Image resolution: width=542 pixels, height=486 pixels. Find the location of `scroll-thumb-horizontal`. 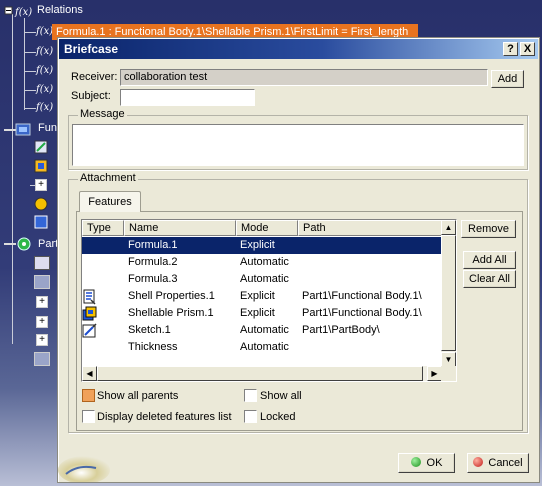

scroll-thumb-horizontal is located at coordinates (260, 373).